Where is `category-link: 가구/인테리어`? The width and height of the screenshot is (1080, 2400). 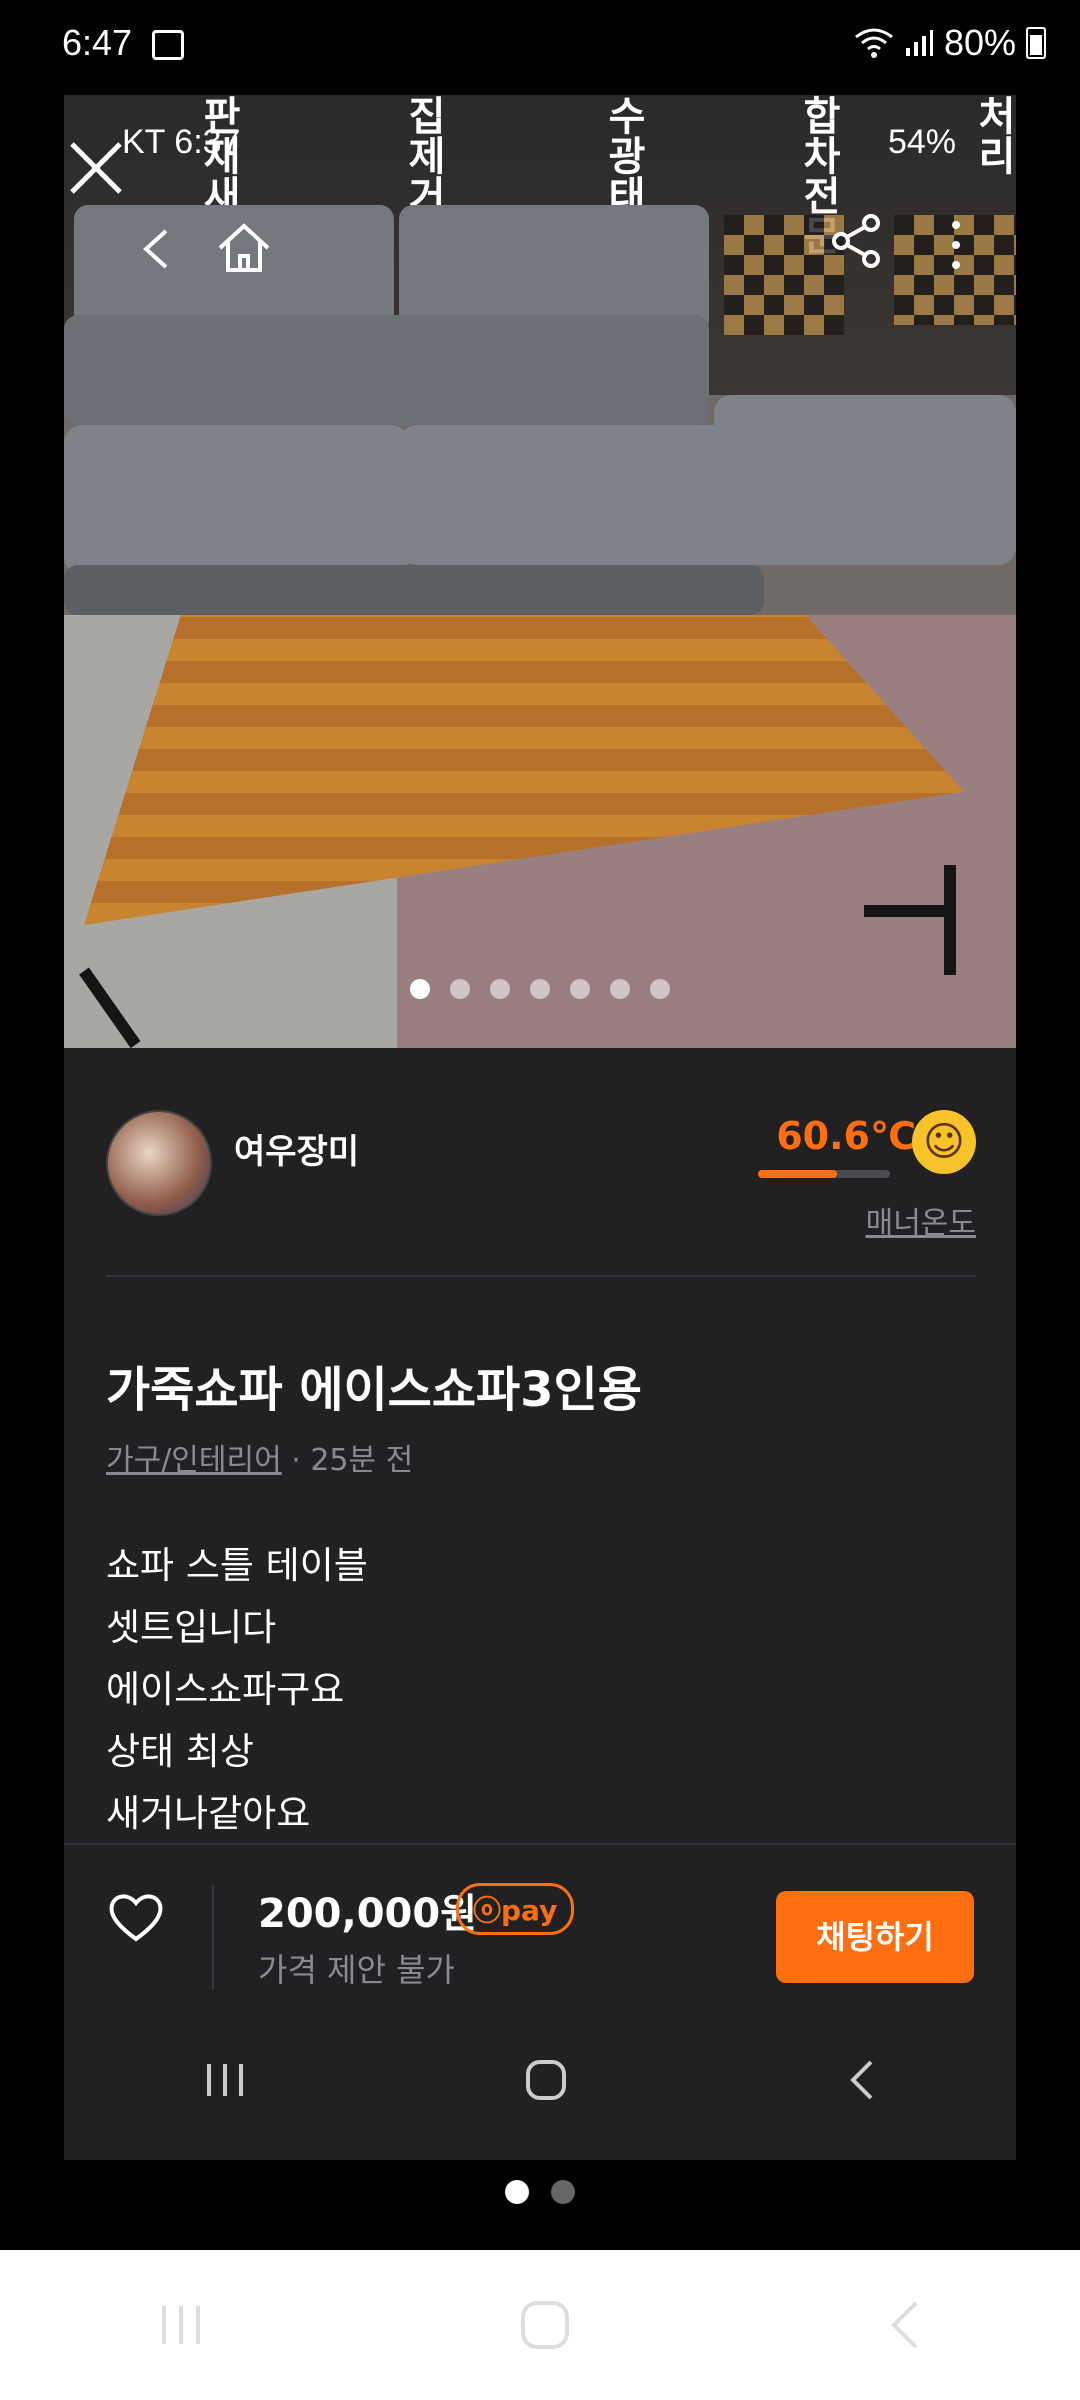 category-link: 가구/인테리어 is located at coordinates (194, 1460).